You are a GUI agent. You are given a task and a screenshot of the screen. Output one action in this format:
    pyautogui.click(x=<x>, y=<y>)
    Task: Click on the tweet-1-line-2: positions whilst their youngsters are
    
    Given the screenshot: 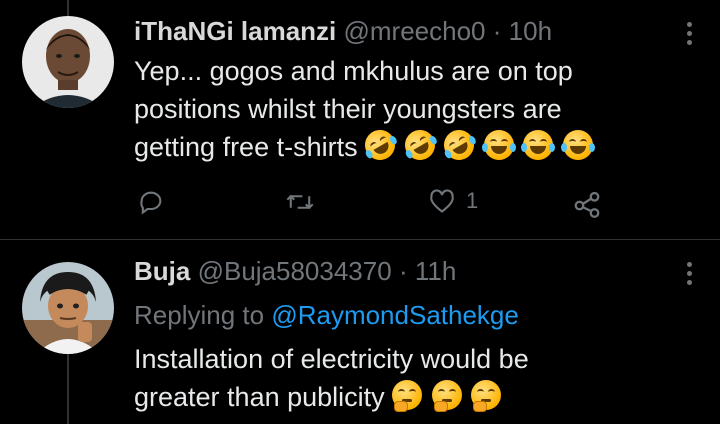 What is the action you would take?
    pyautogui.click(x=348, y=109)
    